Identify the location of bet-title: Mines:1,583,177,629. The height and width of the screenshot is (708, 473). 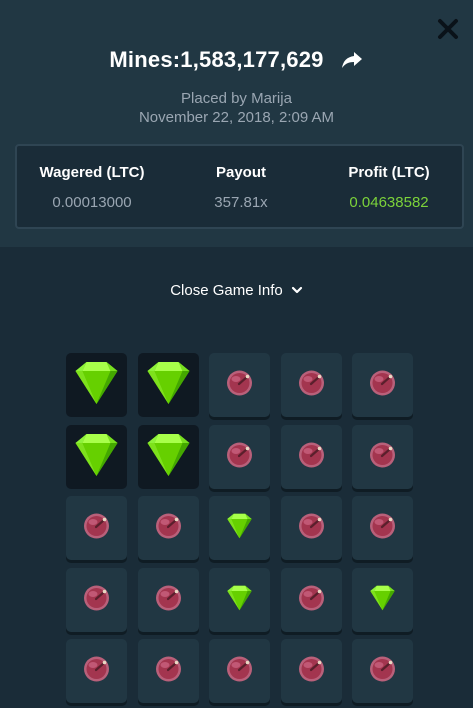
(216, 59).